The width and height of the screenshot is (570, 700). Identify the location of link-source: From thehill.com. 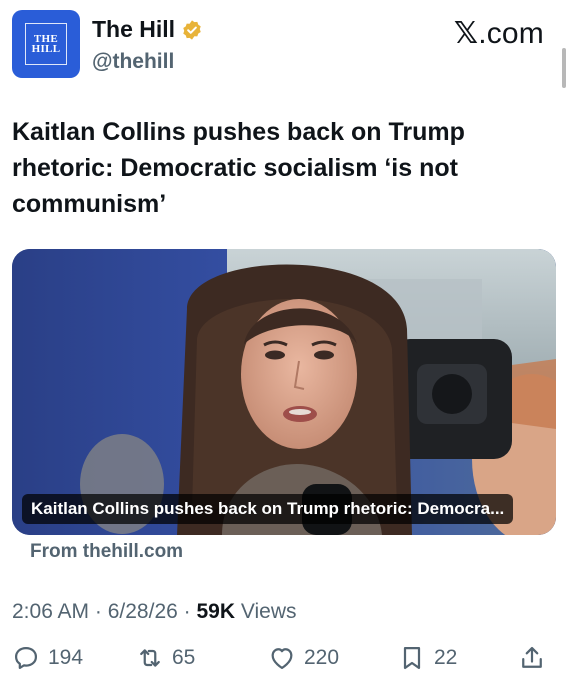
(106, 552).